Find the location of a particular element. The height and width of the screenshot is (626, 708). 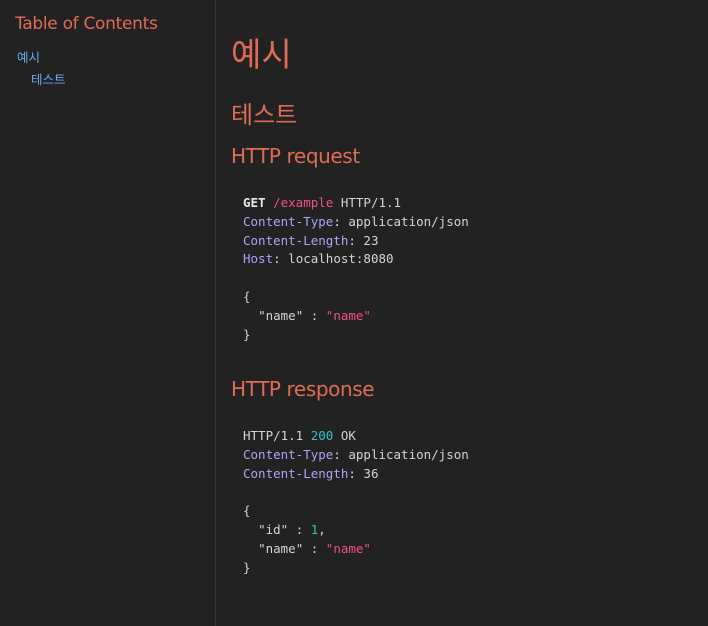

request-header-line: Content-Type: application/json is located at coordinates (356, 221).